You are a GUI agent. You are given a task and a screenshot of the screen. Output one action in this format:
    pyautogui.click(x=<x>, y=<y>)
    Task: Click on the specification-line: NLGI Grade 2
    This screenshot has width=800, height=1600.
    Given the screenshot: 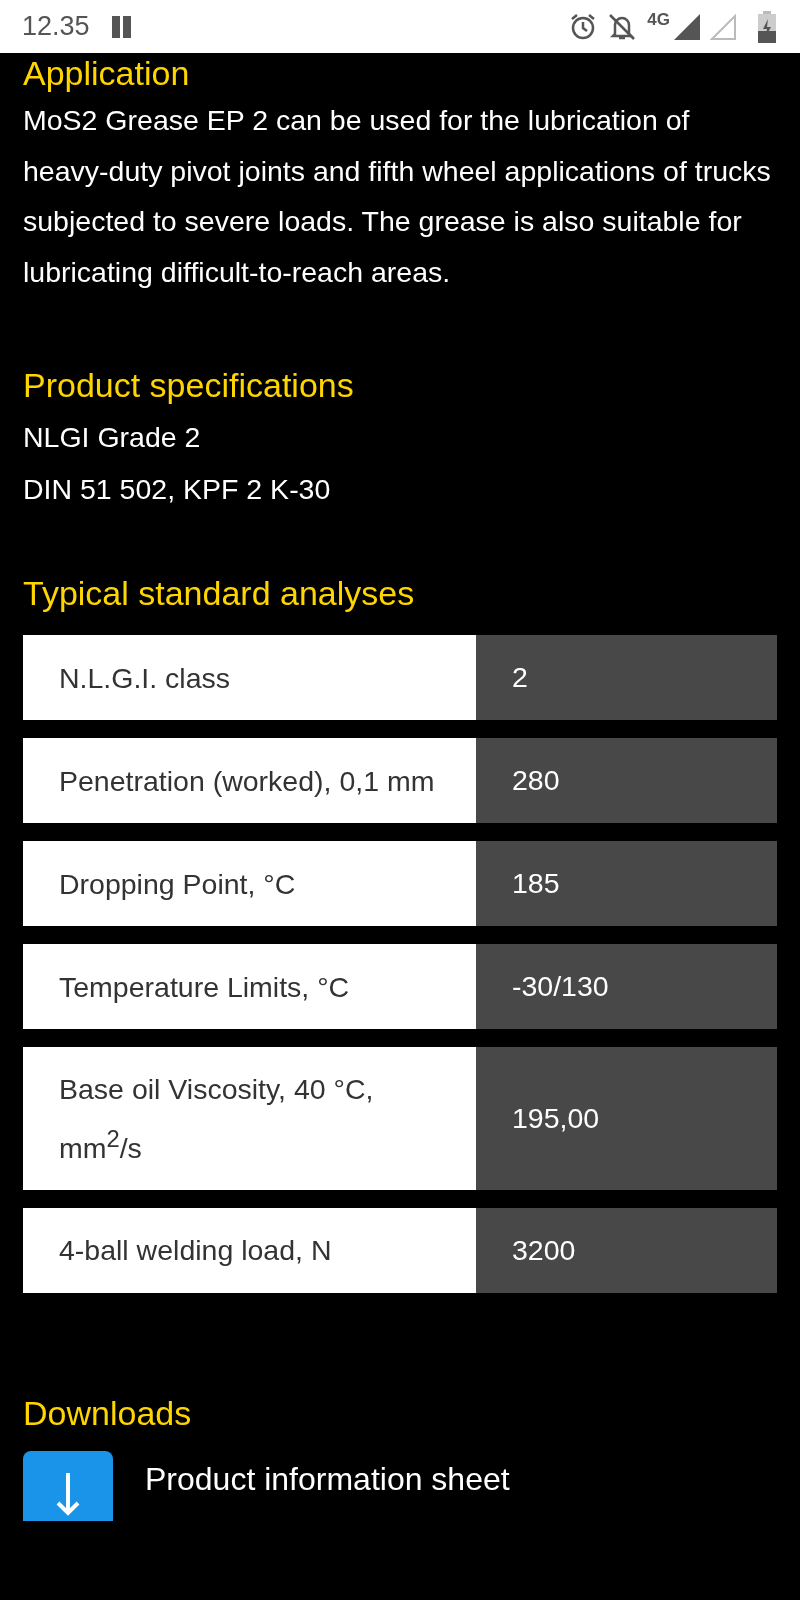 What is the action you would take?
    pyautogui.click(x=112, y=437)
    